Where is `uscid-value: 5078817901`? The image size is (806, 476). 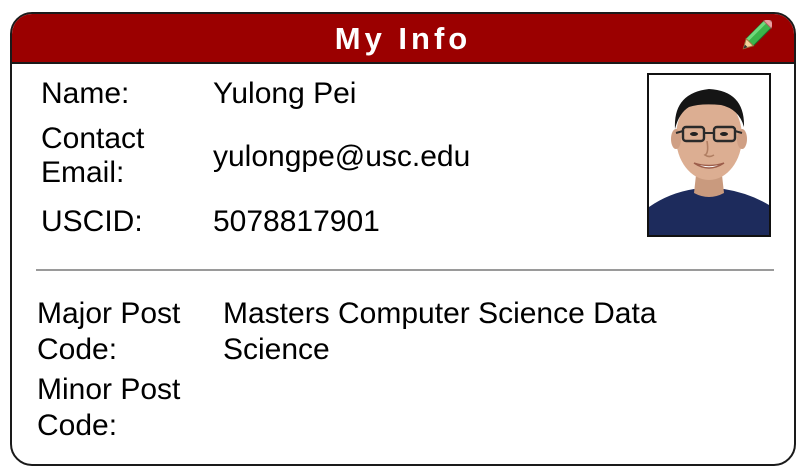
uscid-value: 5078817901 is located at coordinates (296, 221).